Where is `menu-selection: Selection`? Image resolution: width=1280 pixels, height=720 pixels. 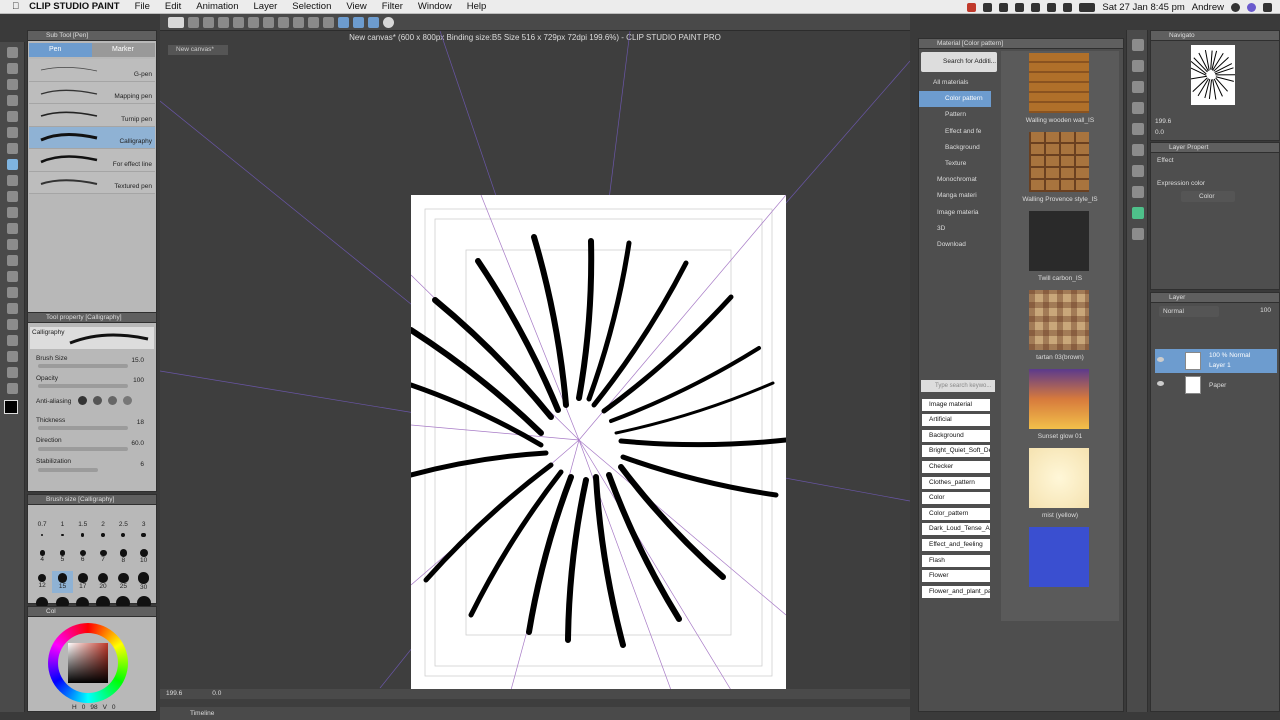 menu-selection: Selection is located at coordinates (311, 6).